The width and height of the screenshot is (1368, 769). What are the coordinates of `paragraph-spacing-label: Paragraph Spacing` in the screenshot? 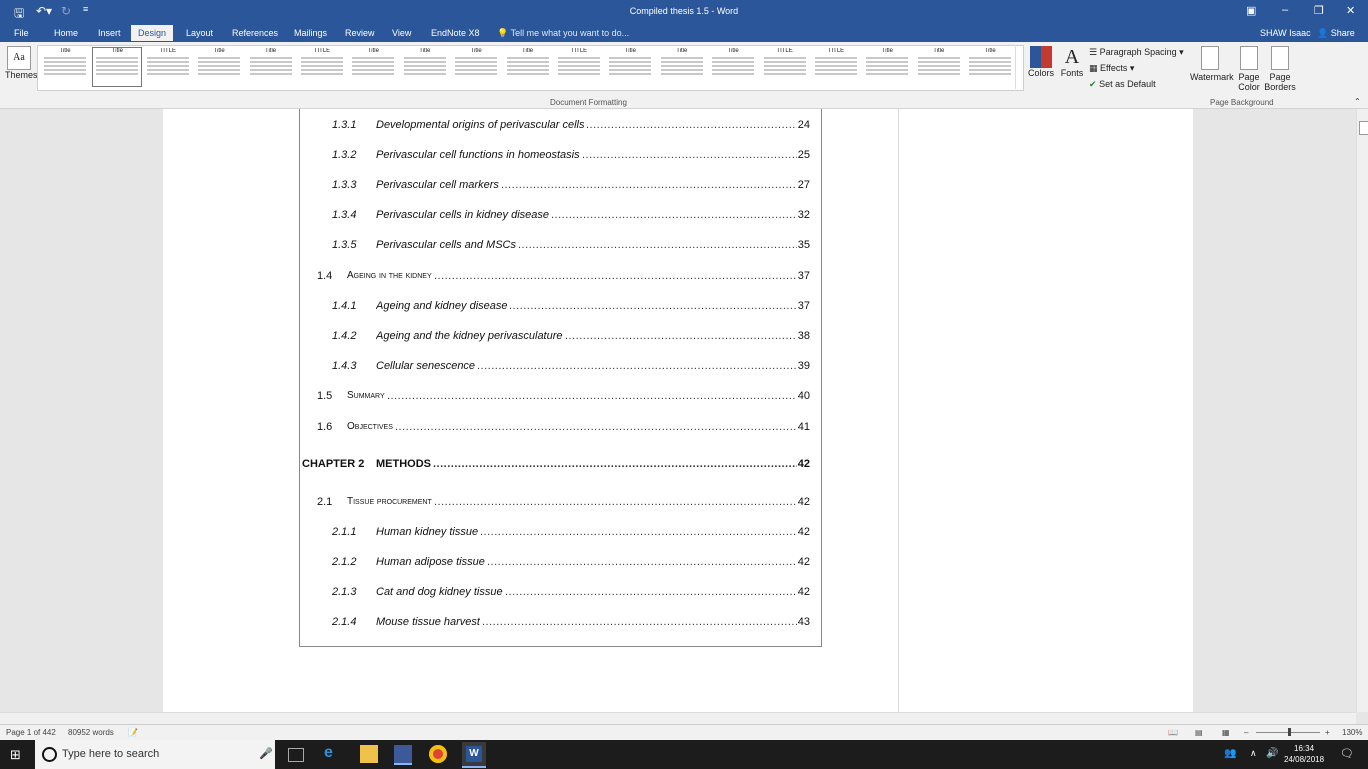 It's located at (1138, 52).